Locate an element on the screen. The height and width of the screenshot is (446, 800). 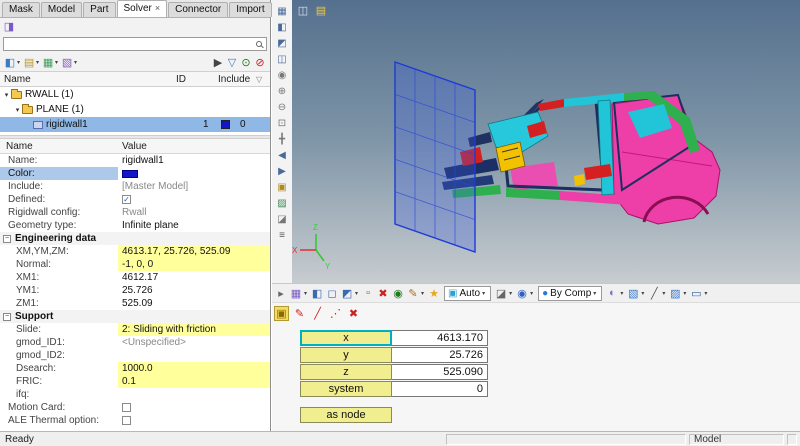
prop-row-name-: Name: rigidwall1 is located at coordinates (135, 160).